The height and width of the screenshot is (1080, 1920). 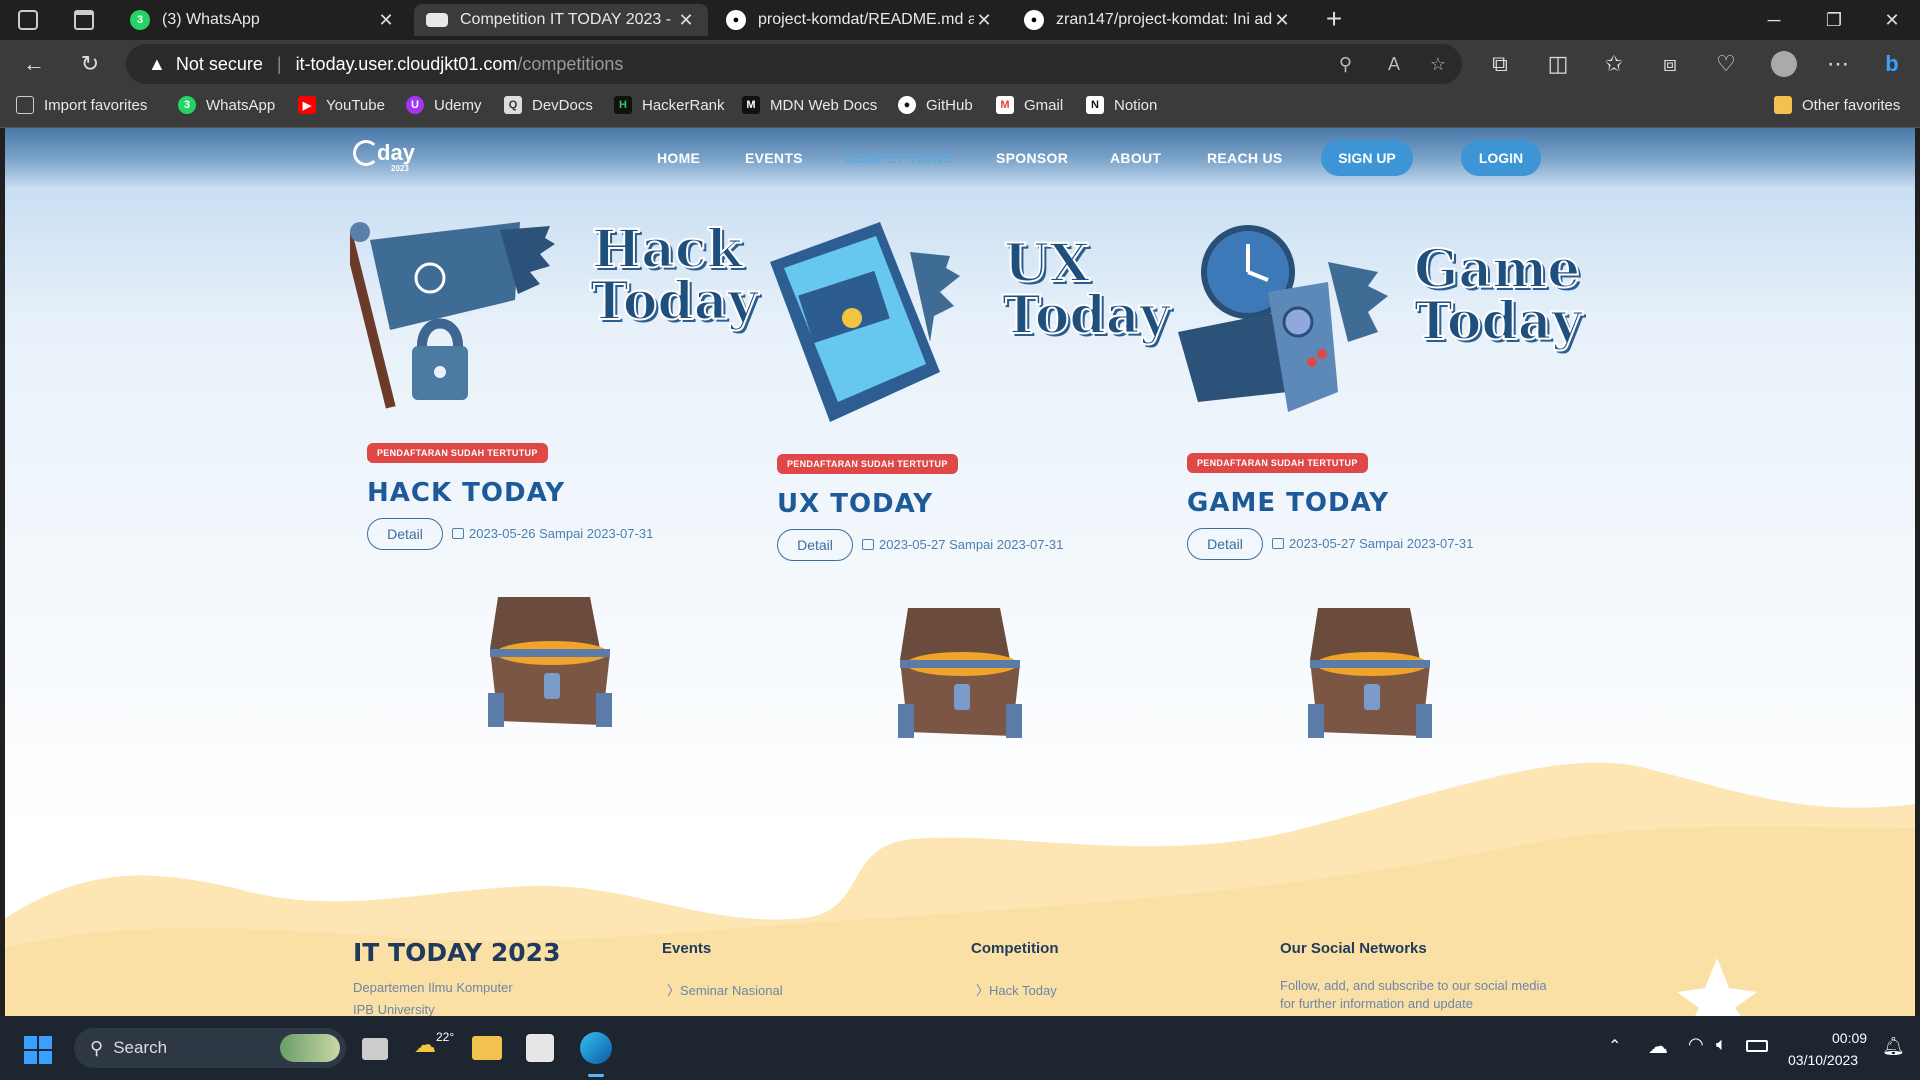 I want to click on refresh-button: ↻, so click(x=90, y=64).